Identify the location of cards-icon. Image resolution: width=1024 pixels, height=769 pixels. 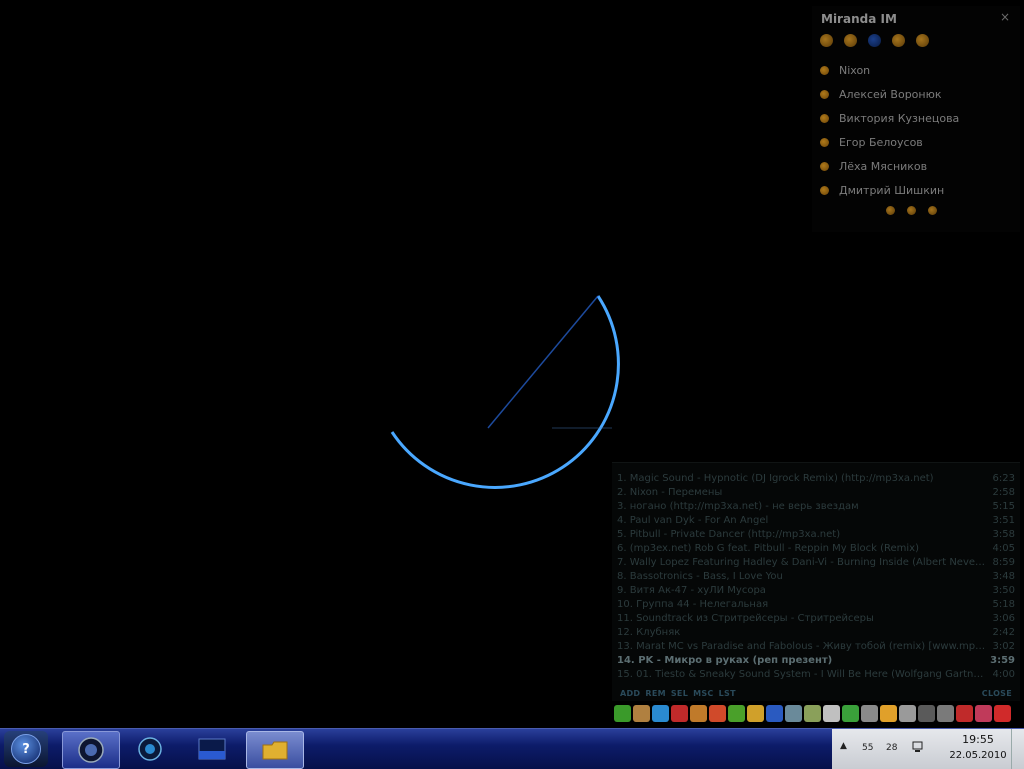
(983, 713).